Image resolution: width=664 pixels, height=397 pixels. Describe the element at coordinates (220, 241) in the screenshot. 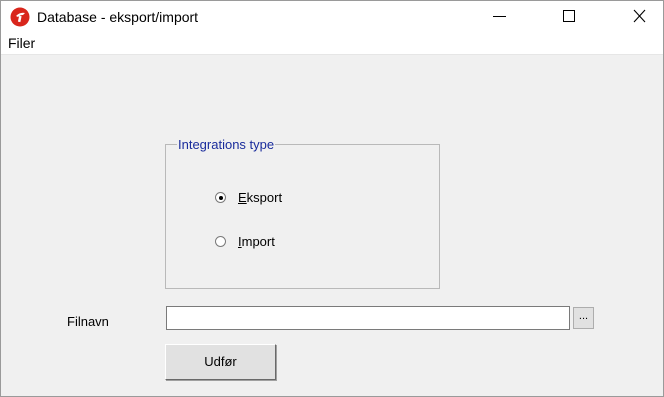

I see `radio-button-unselected` at that location.